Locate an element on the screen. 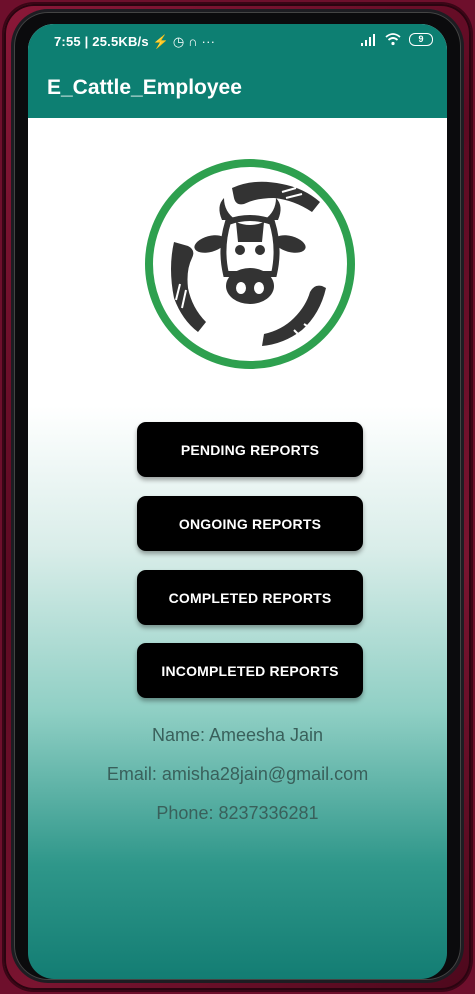 This screenshot has height=994, width=475. status-notification-icons: ⚡ ◷ ∩ ··· is located at coordinates (184, 41).